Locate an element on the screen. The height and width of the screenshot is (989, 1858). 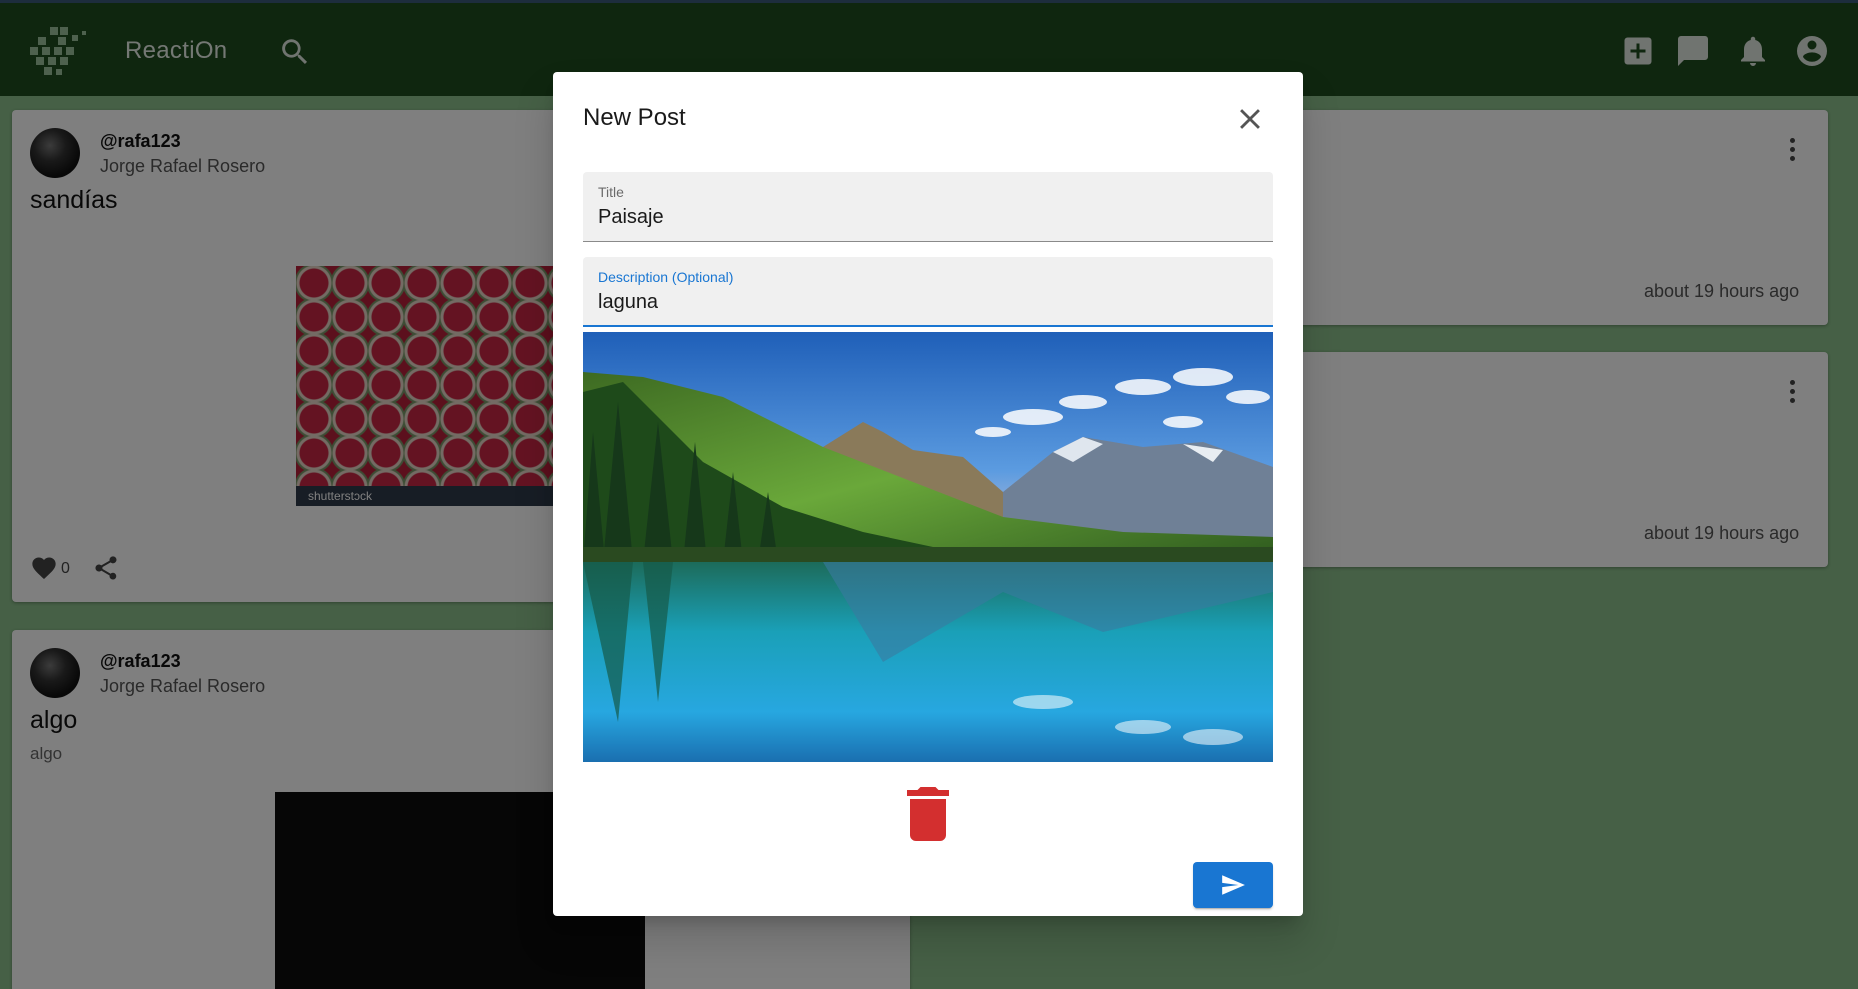
title-input is located at coordinates (928, 217).